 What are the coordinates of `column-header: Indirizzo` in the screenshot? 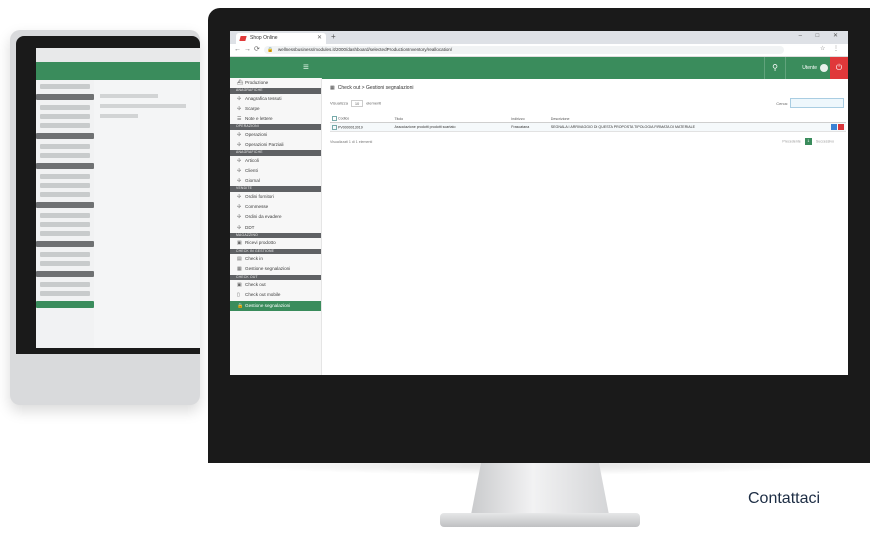 It's located at (529, 119).